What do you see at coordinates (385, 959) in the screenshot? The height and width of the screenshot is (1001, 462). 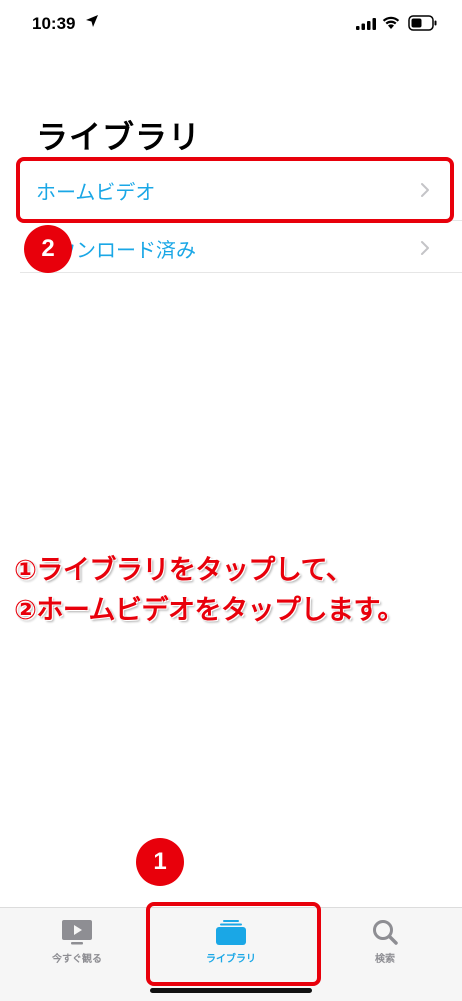 I see `tab-label: 検索` at bounding box center [385, 959].